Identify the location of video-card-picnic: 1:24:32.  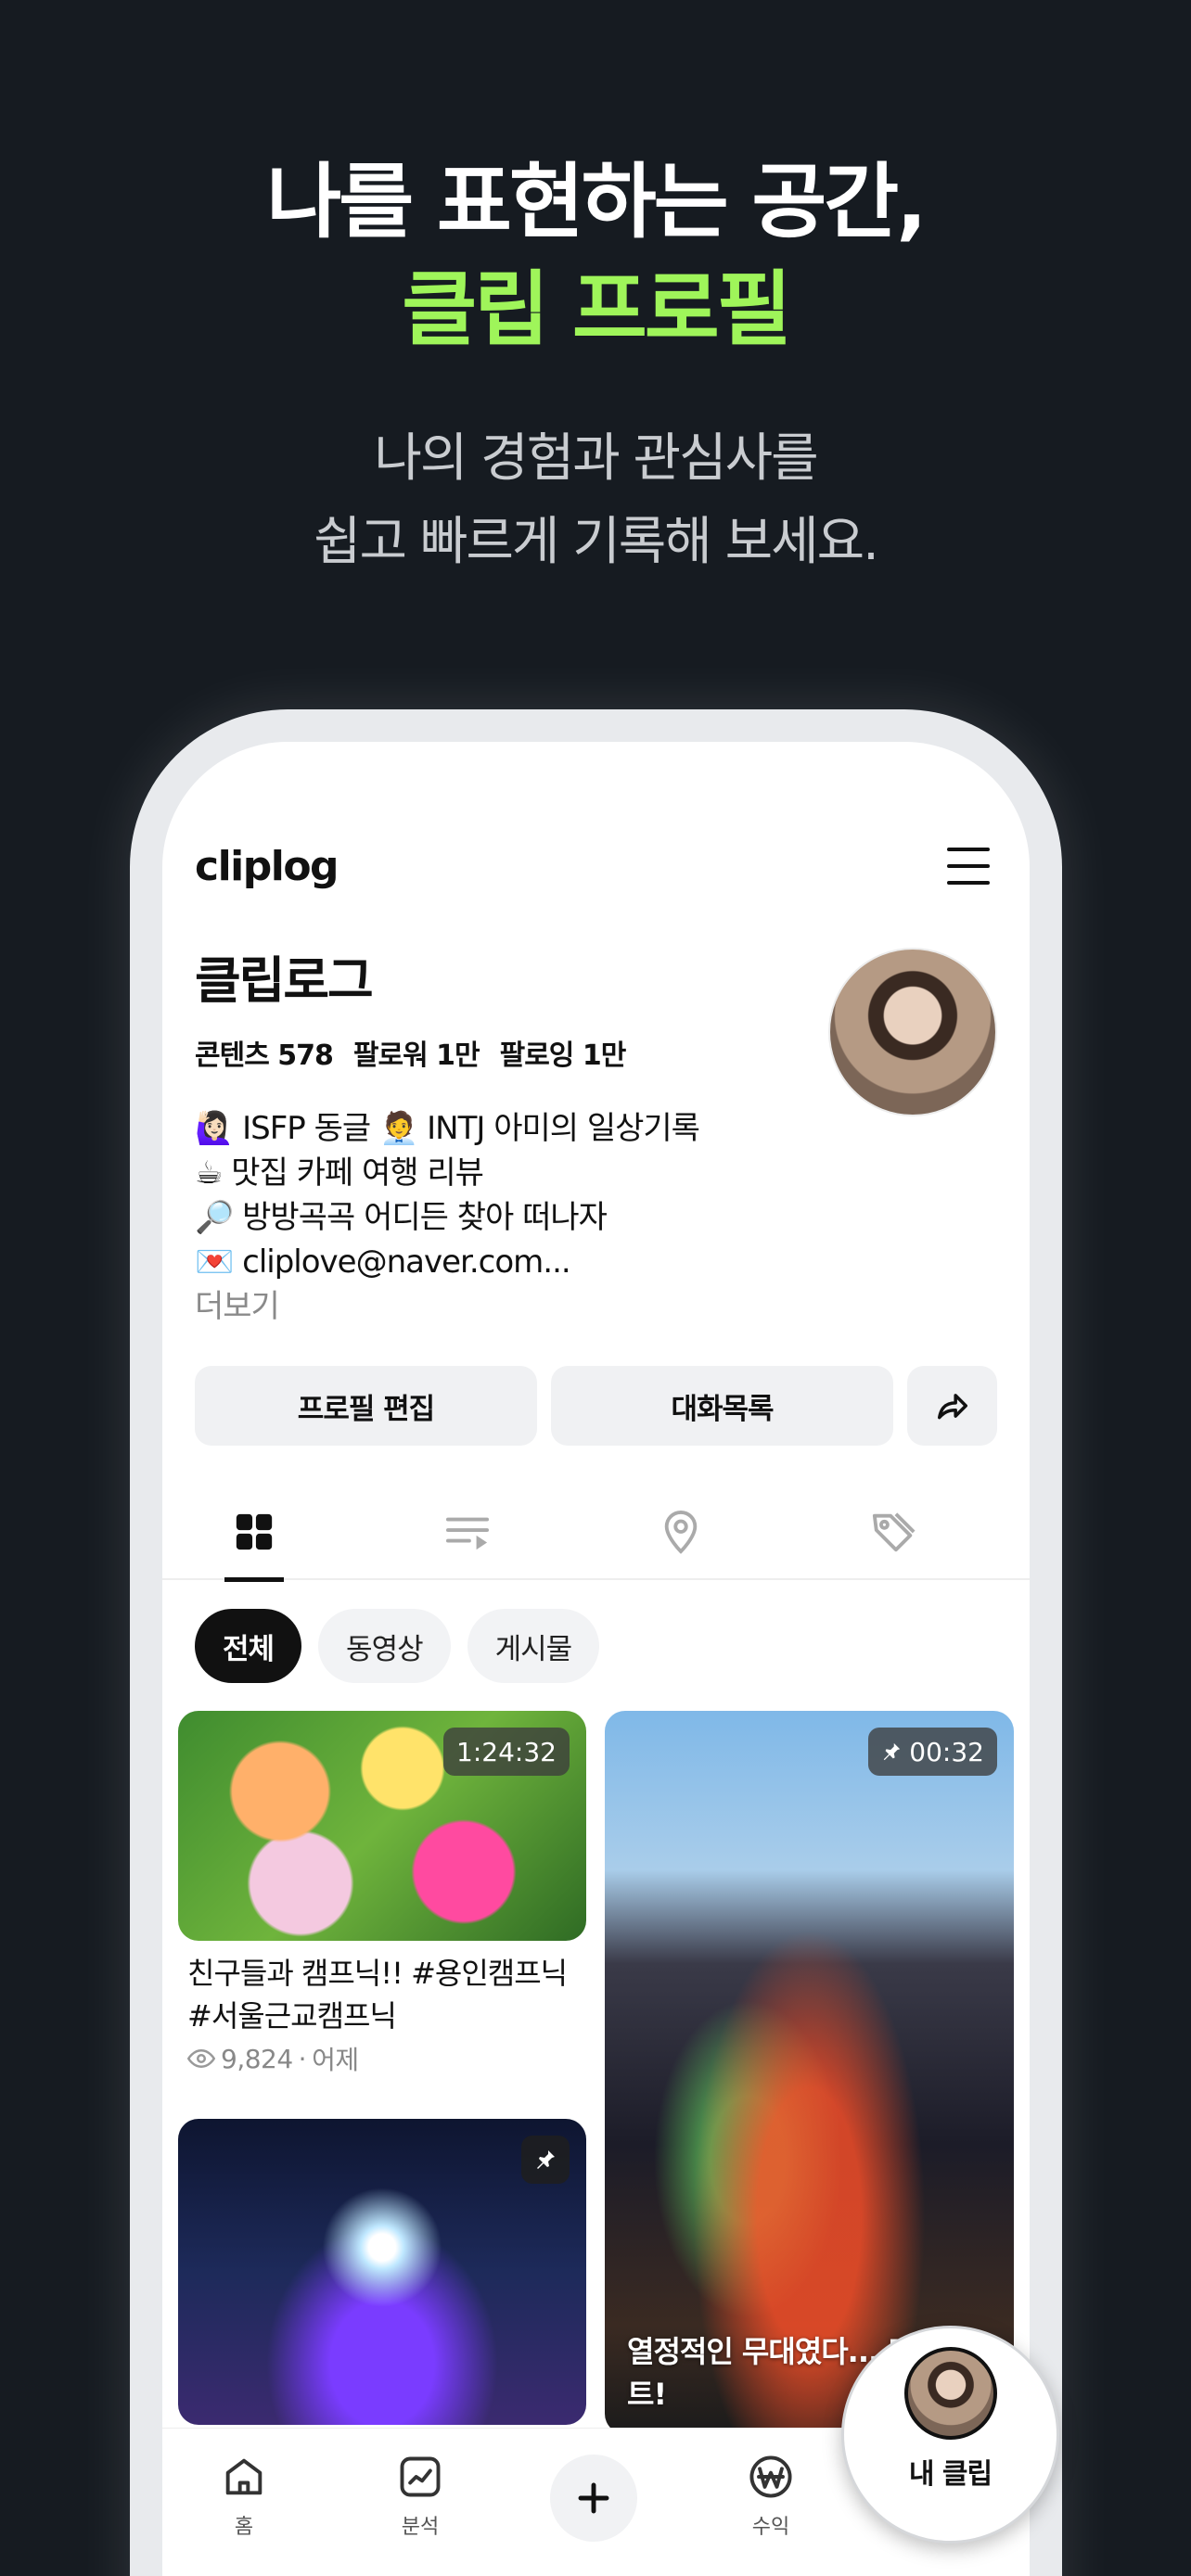
(382, 1826).